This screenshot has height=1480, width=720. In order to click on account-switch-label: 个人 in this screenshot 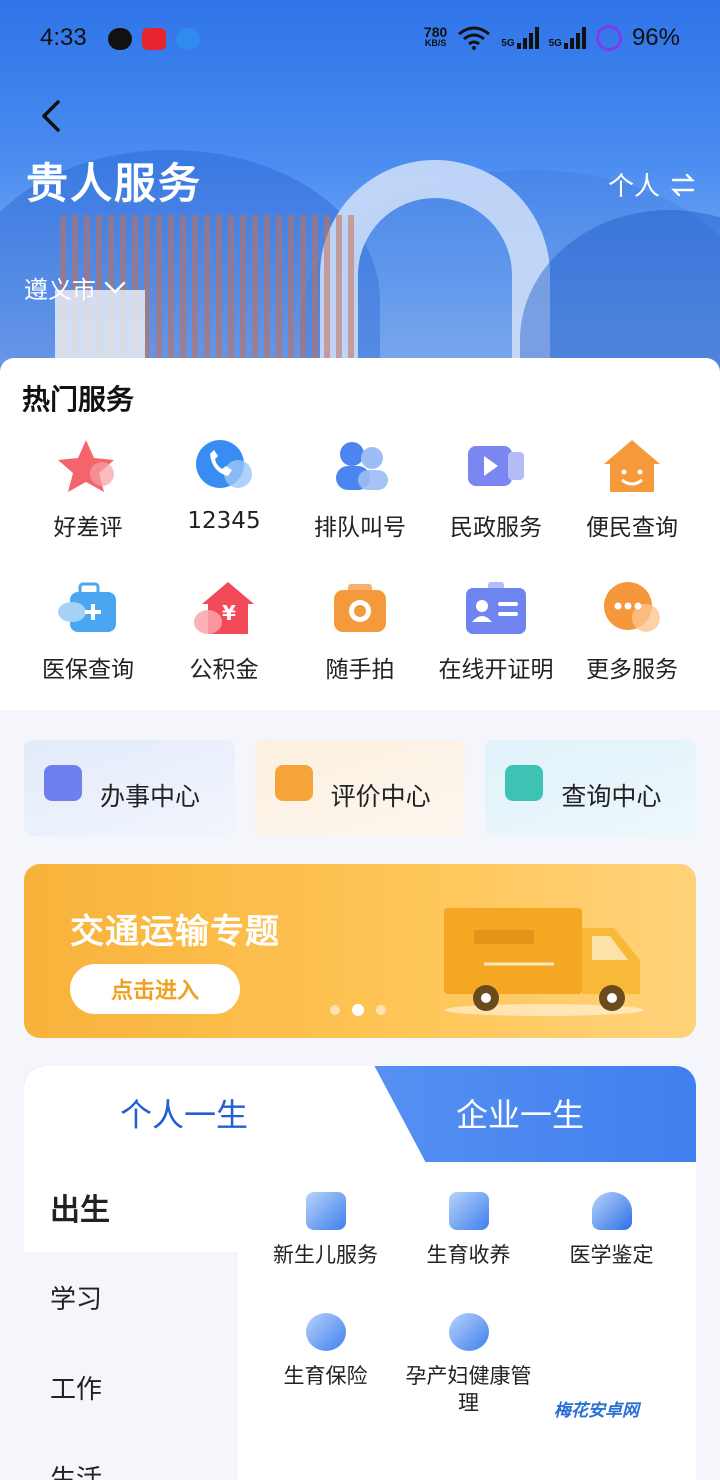, I will do `click(633, 187)`.